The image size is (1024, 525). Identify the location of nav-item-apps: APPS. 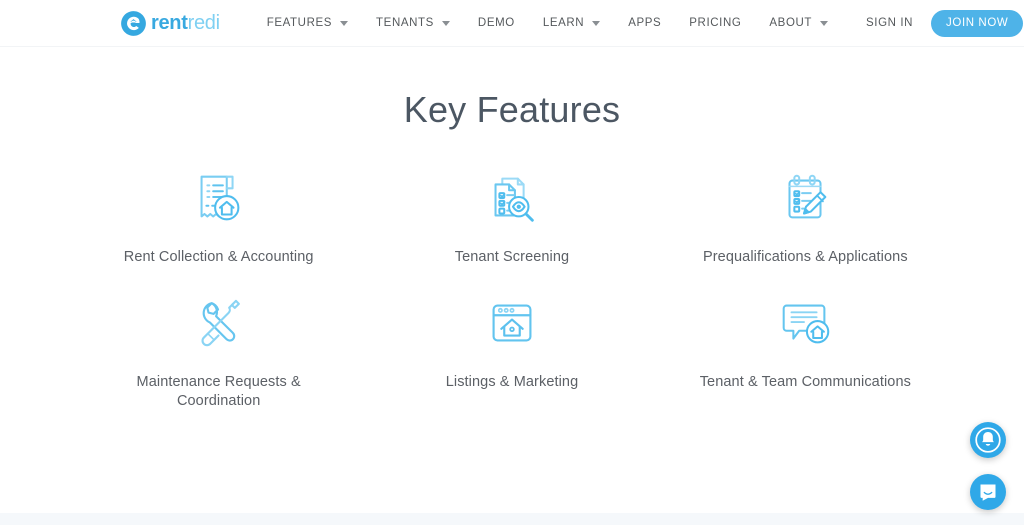
(644, 23).